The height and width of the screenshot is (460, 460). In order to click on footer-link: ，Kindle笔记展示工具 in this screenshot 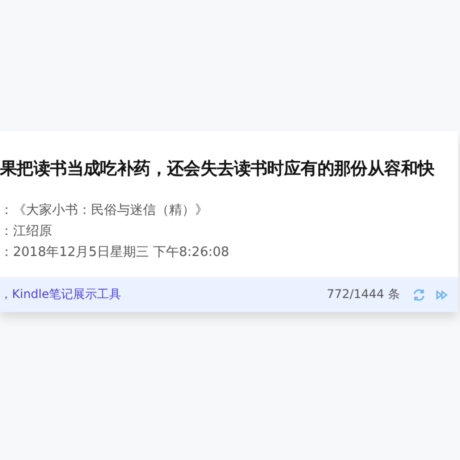, I will do `click(163, 294)`.